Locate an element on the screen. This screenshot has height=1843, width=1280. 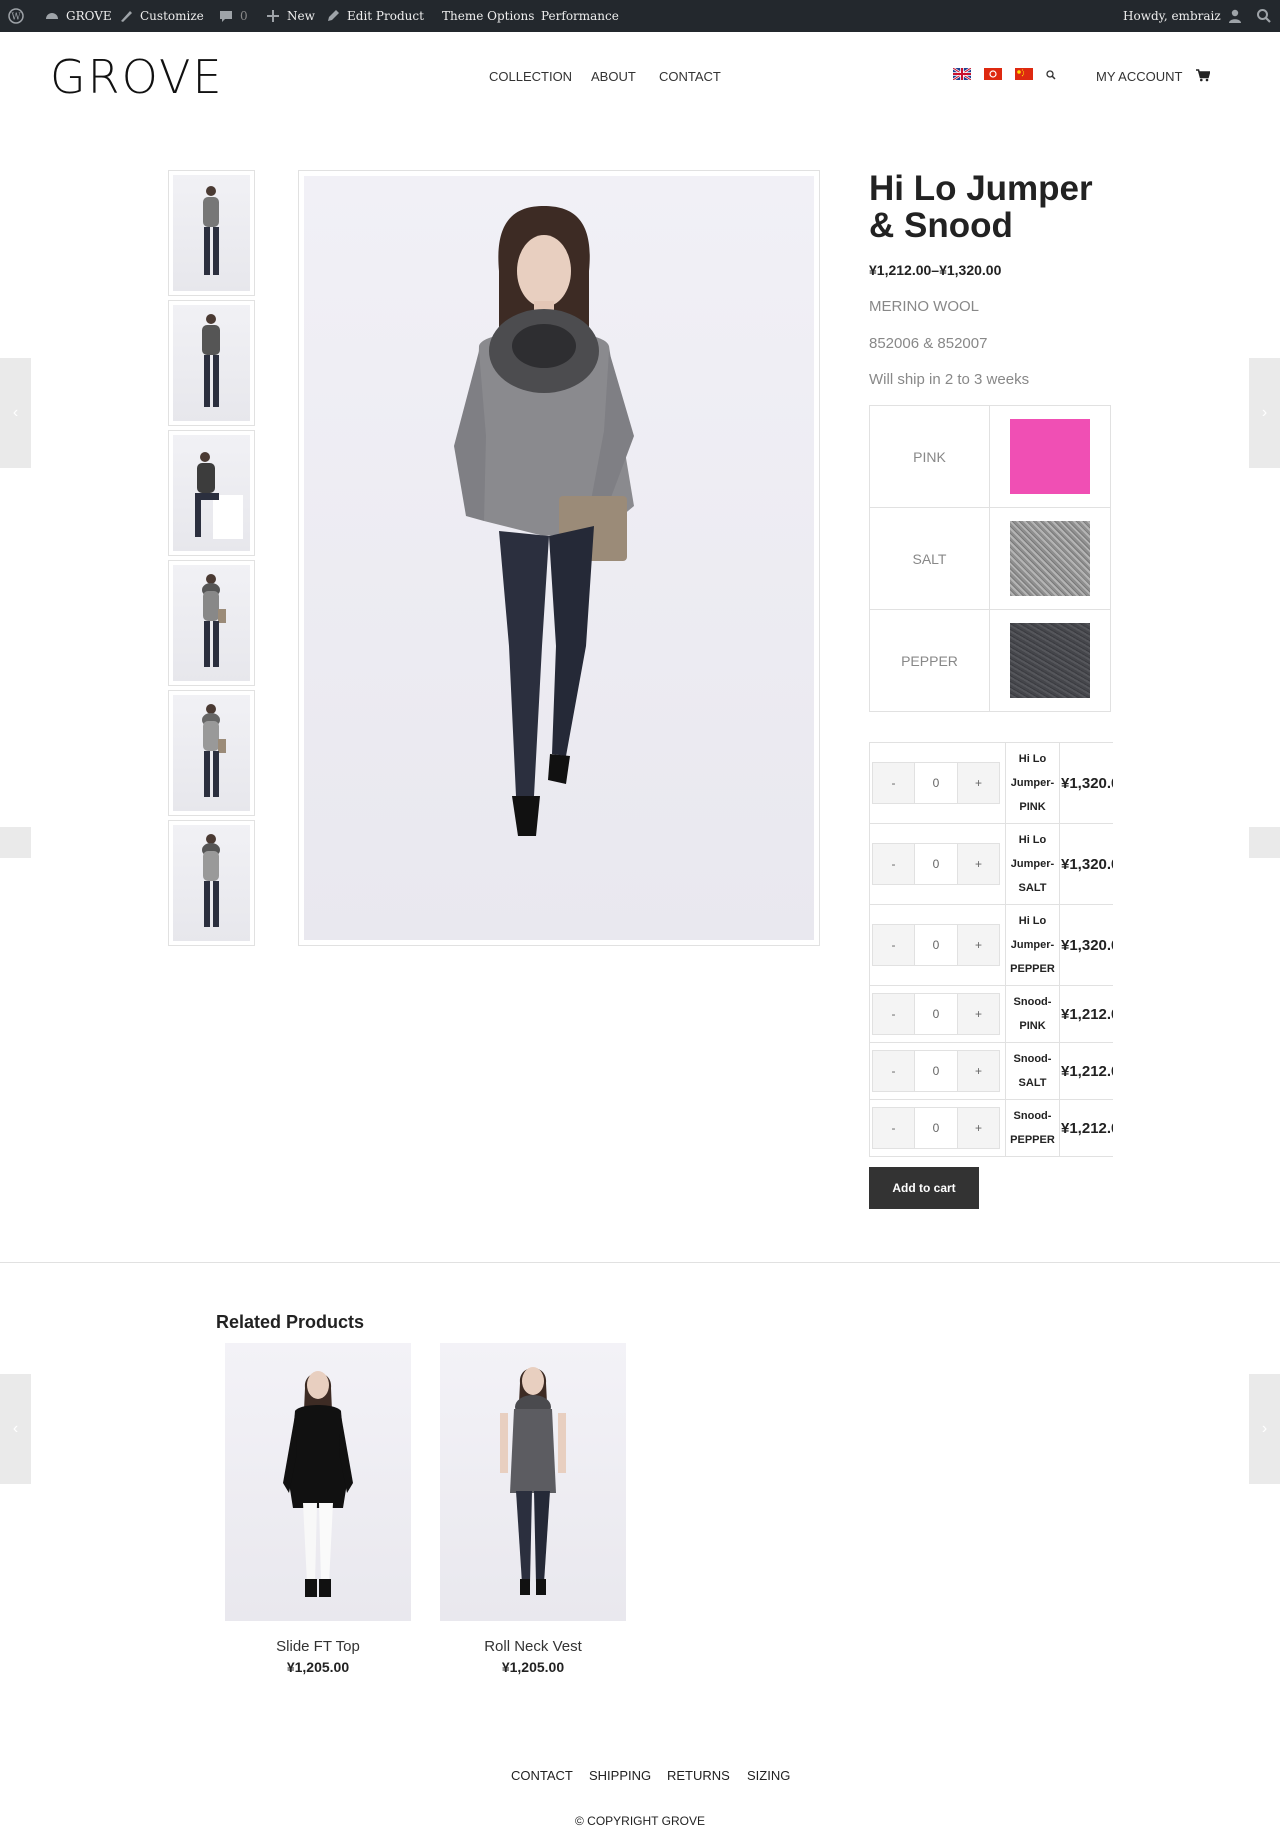
prev-product-arrow: ‹ is located at coordinates (15, 413).